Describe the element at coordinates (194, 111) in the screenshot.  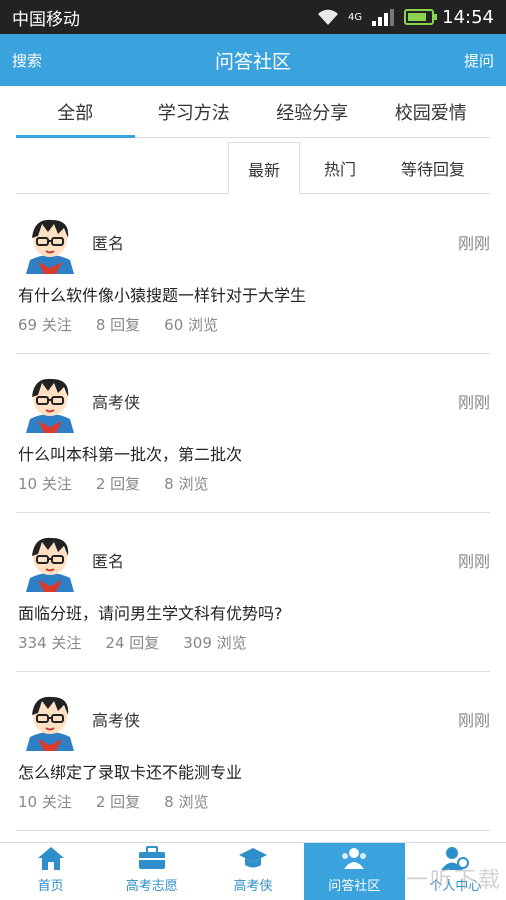
I see `tab-study-methods: 学习方法` at that location.